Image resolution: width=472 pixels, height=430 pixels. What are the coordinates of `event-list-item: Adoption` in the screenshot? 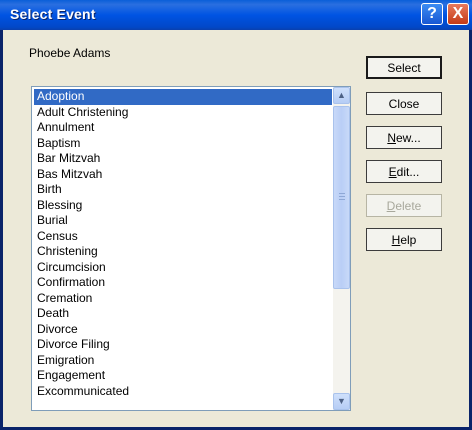 It's located at (183, 97).